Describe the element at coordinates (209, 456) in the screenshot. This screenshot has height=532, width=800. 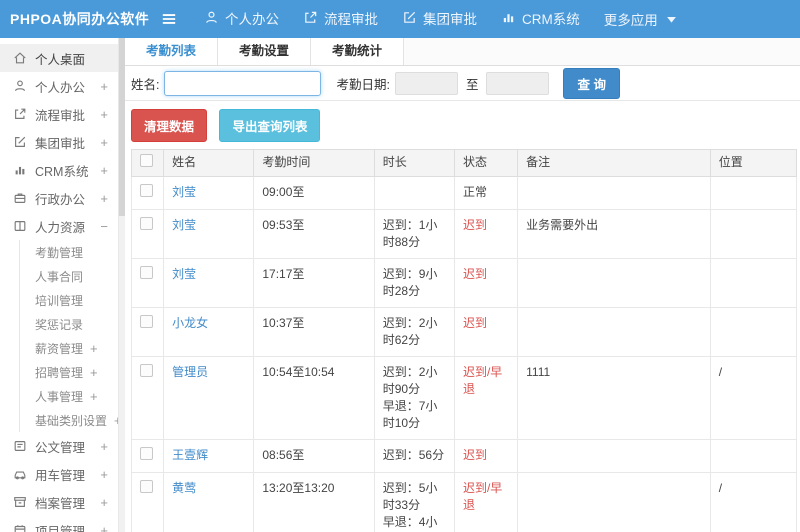
I see `name-cell: 王壹辉` at that location.